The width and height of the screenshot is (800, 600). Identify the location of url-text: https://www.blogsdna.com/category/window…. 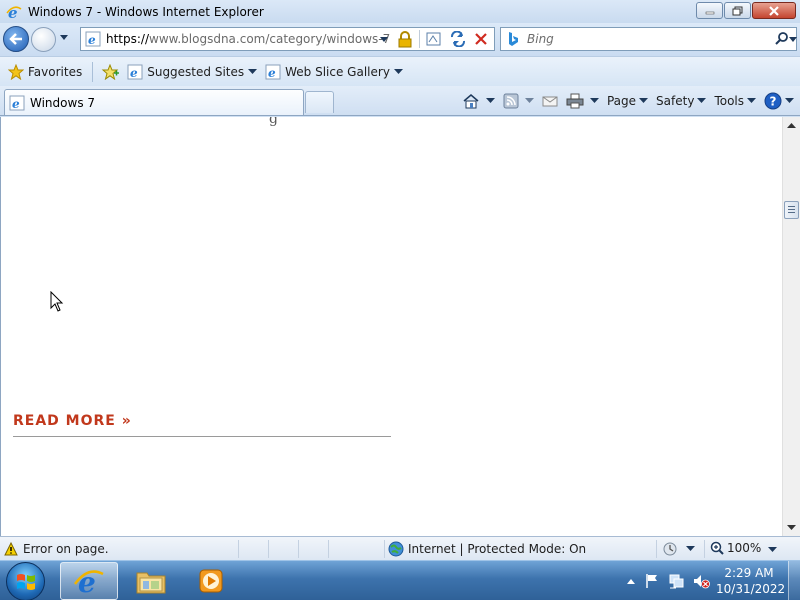
(248, 39).